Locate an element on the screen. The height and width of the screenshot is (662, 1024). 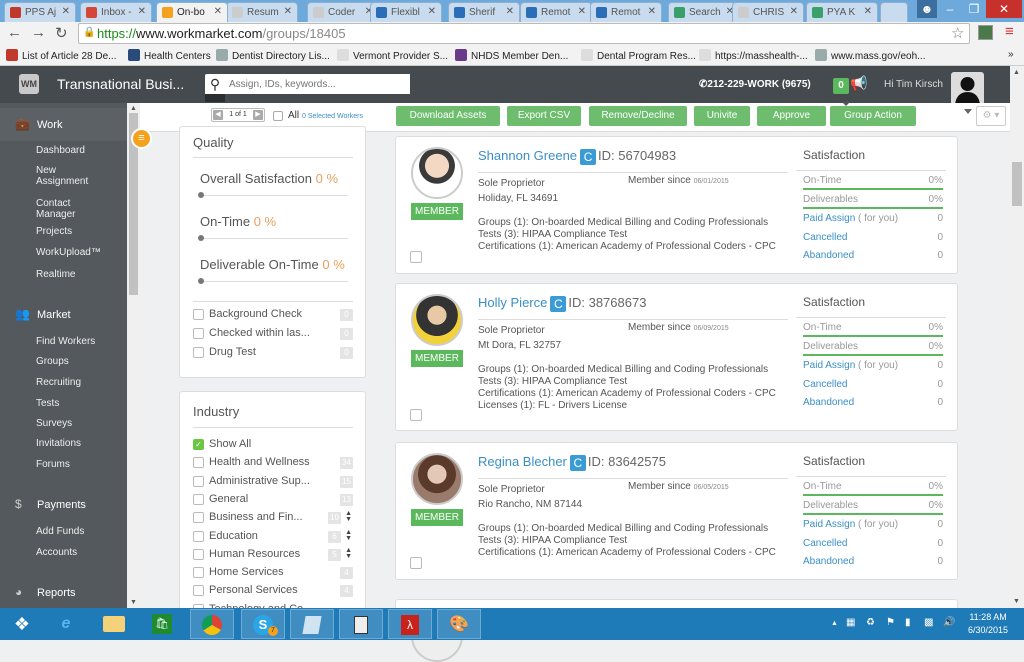
back-icon: ← is located at coordinates (14, 32).